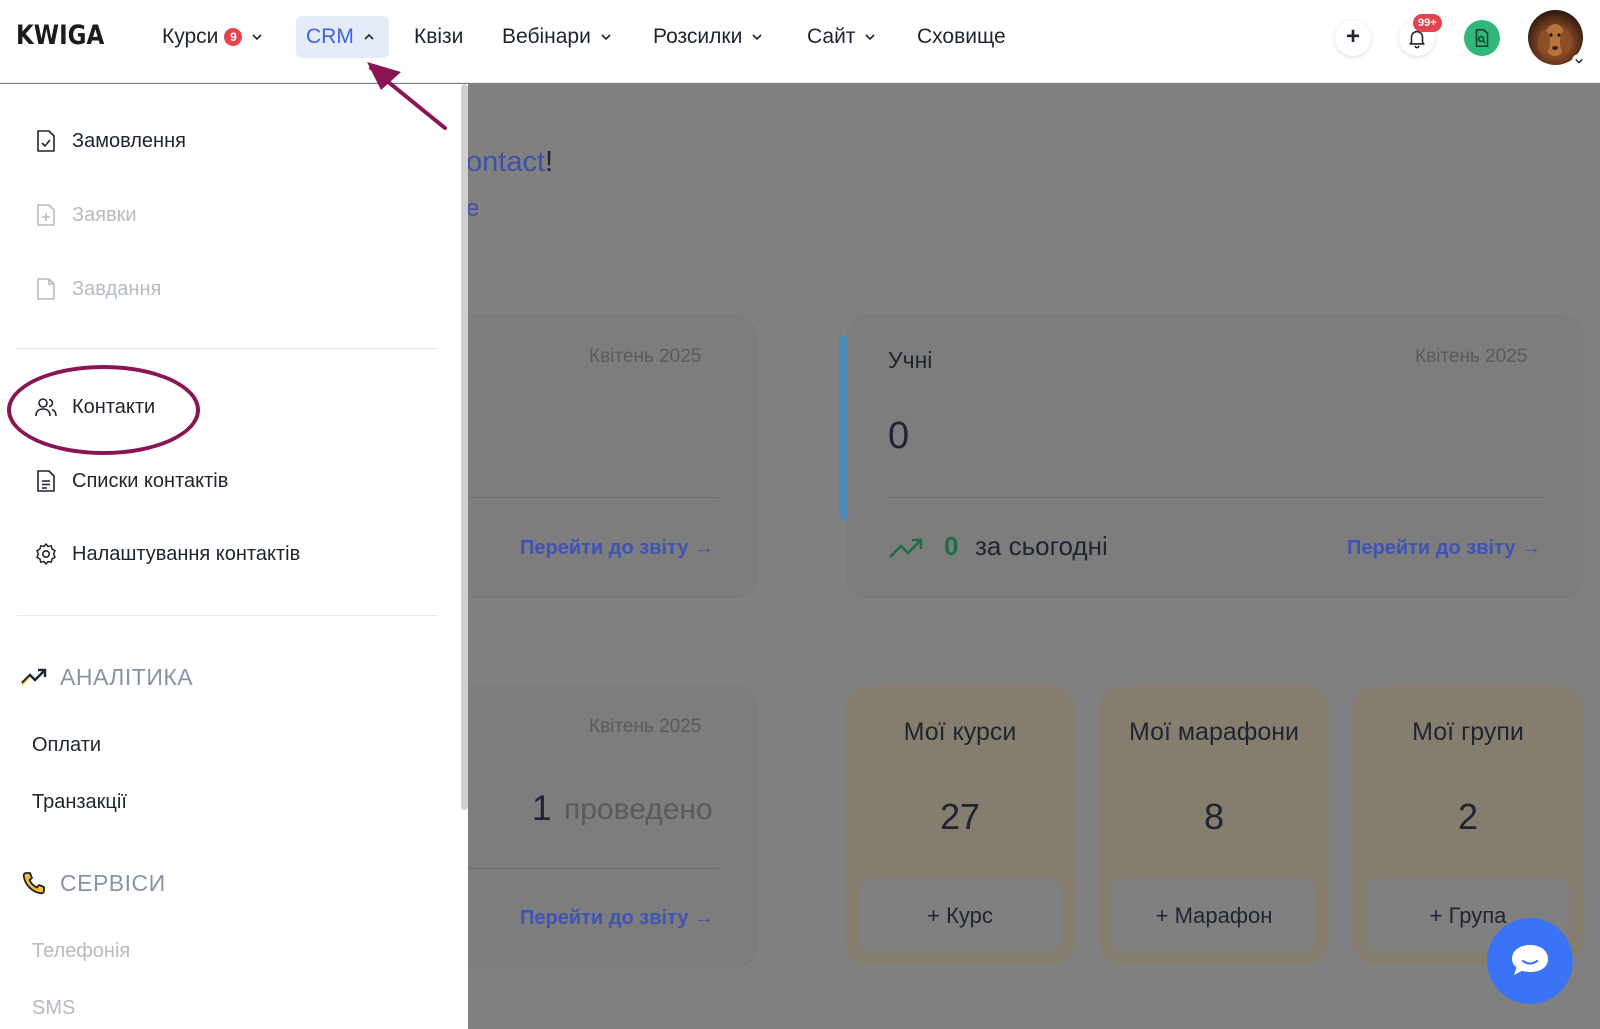  Describe the element at coordinates (1444, 548) in the screenshot. I see `students-report-link: Перейти до звіту →` at that location.